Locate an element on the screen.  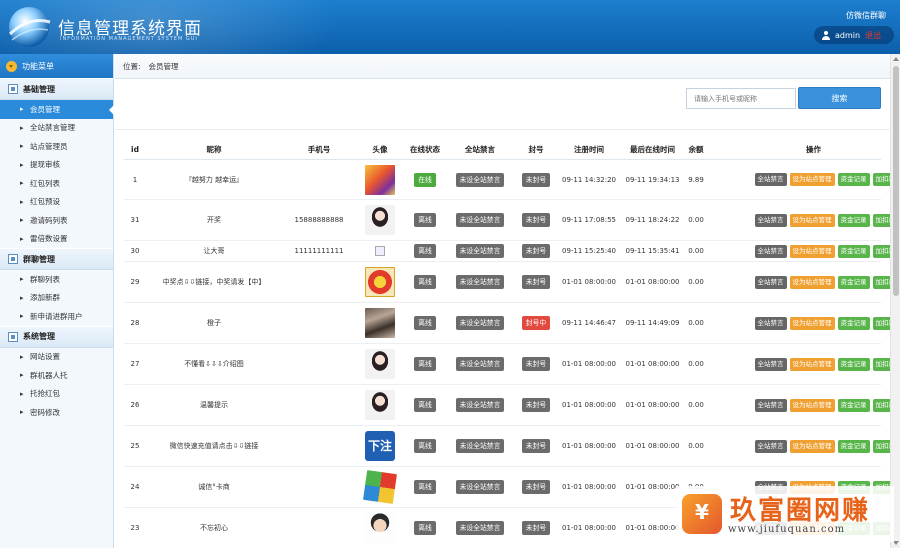
header-link: 仿微信群聊 is located at coordinates (866, 15).